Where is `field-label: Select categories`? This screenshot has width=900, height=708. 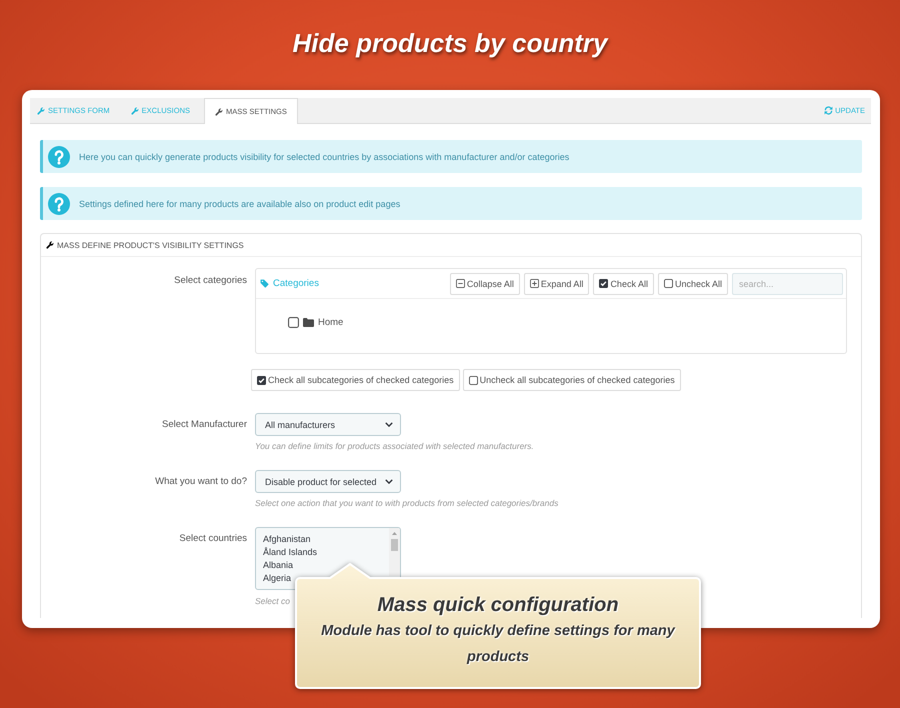
field-label: Select categories is located at coordinates (210, 280).